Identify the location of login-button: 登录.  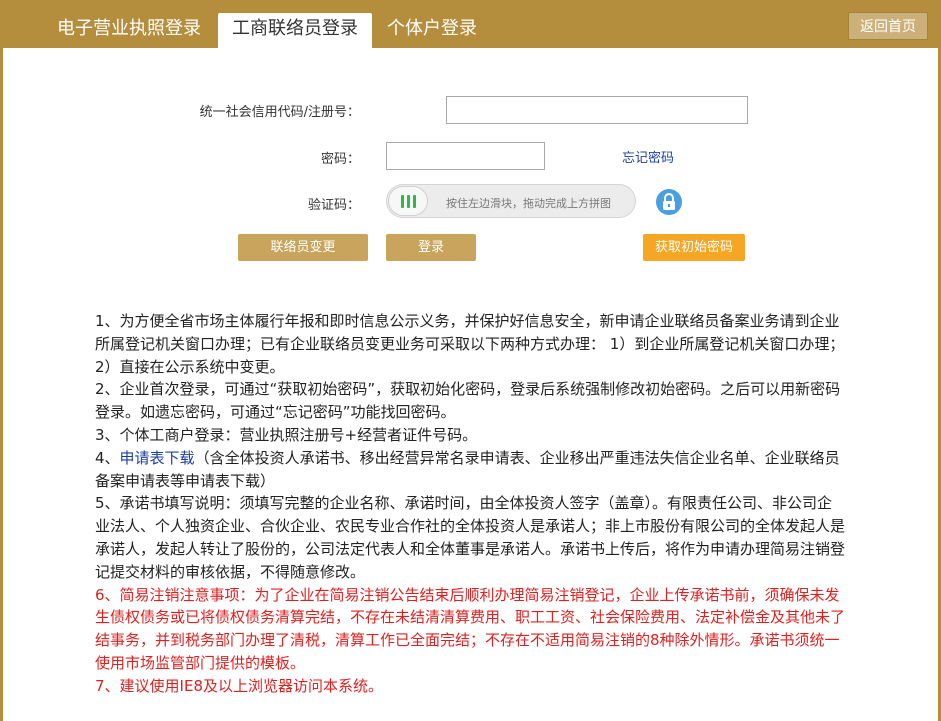
(431, 247).